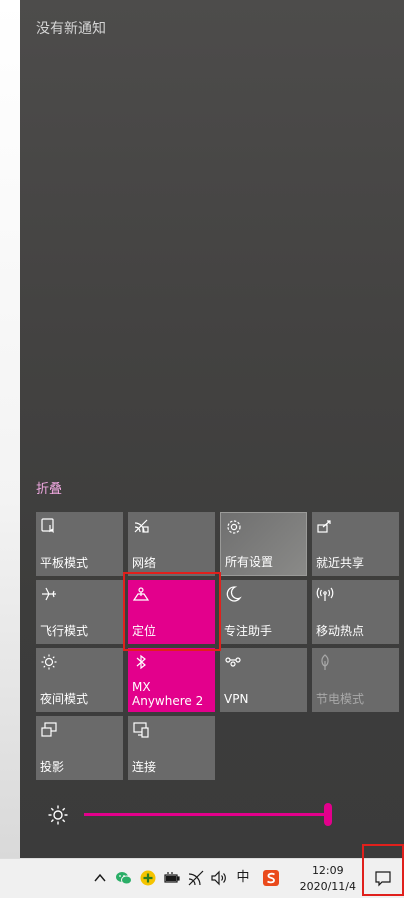  Describe the element at coordinates (144, 631) in the screenshot. I see `tile-label: 定位` at that location.